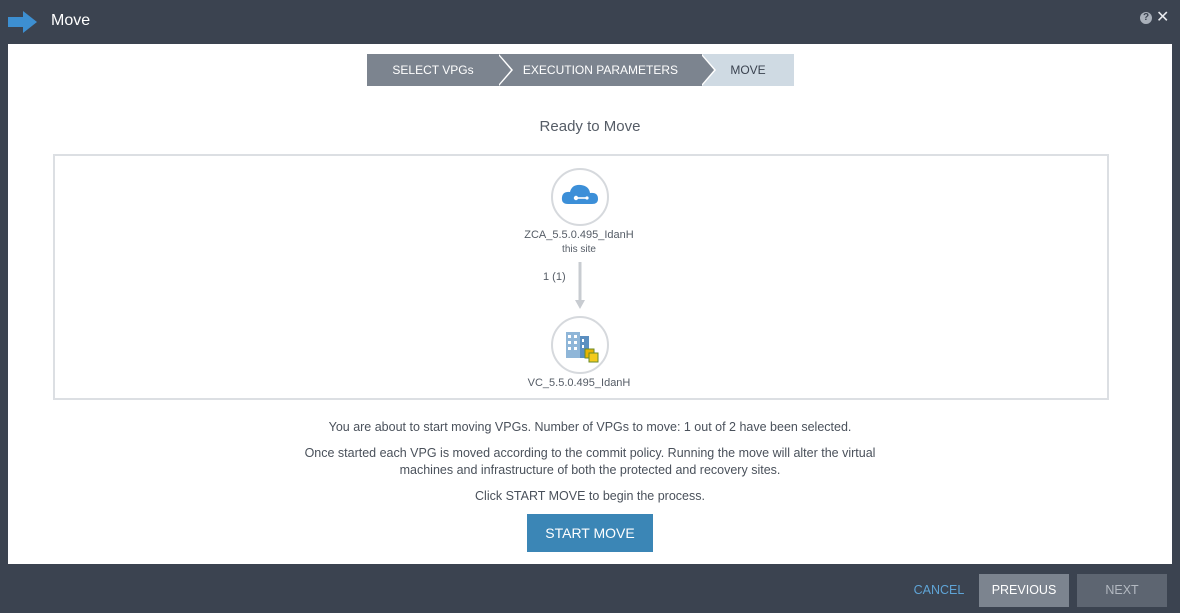  I want to click on help-icon: ?, so click(1146, 18).